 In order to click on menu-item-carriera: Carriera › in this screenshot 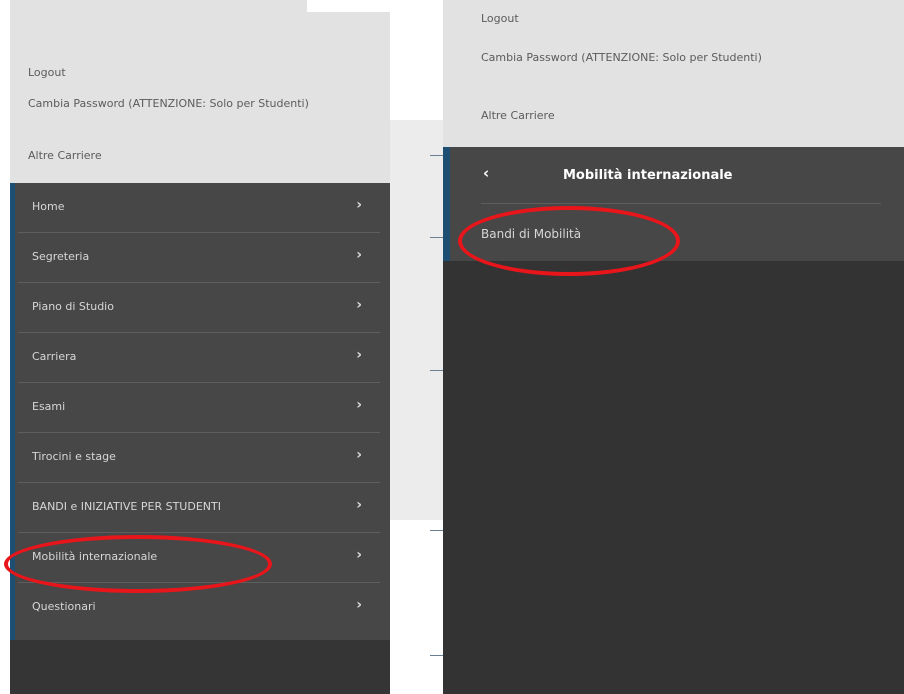, I will do `click(199, 358)`.